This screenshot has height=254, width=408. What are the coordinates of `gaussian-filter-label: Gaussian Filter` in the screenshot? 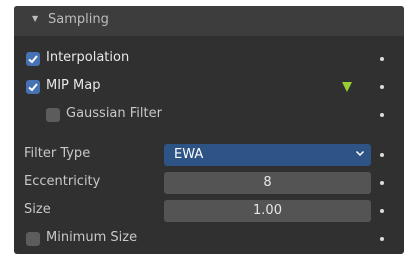 It's located at (114, 113).